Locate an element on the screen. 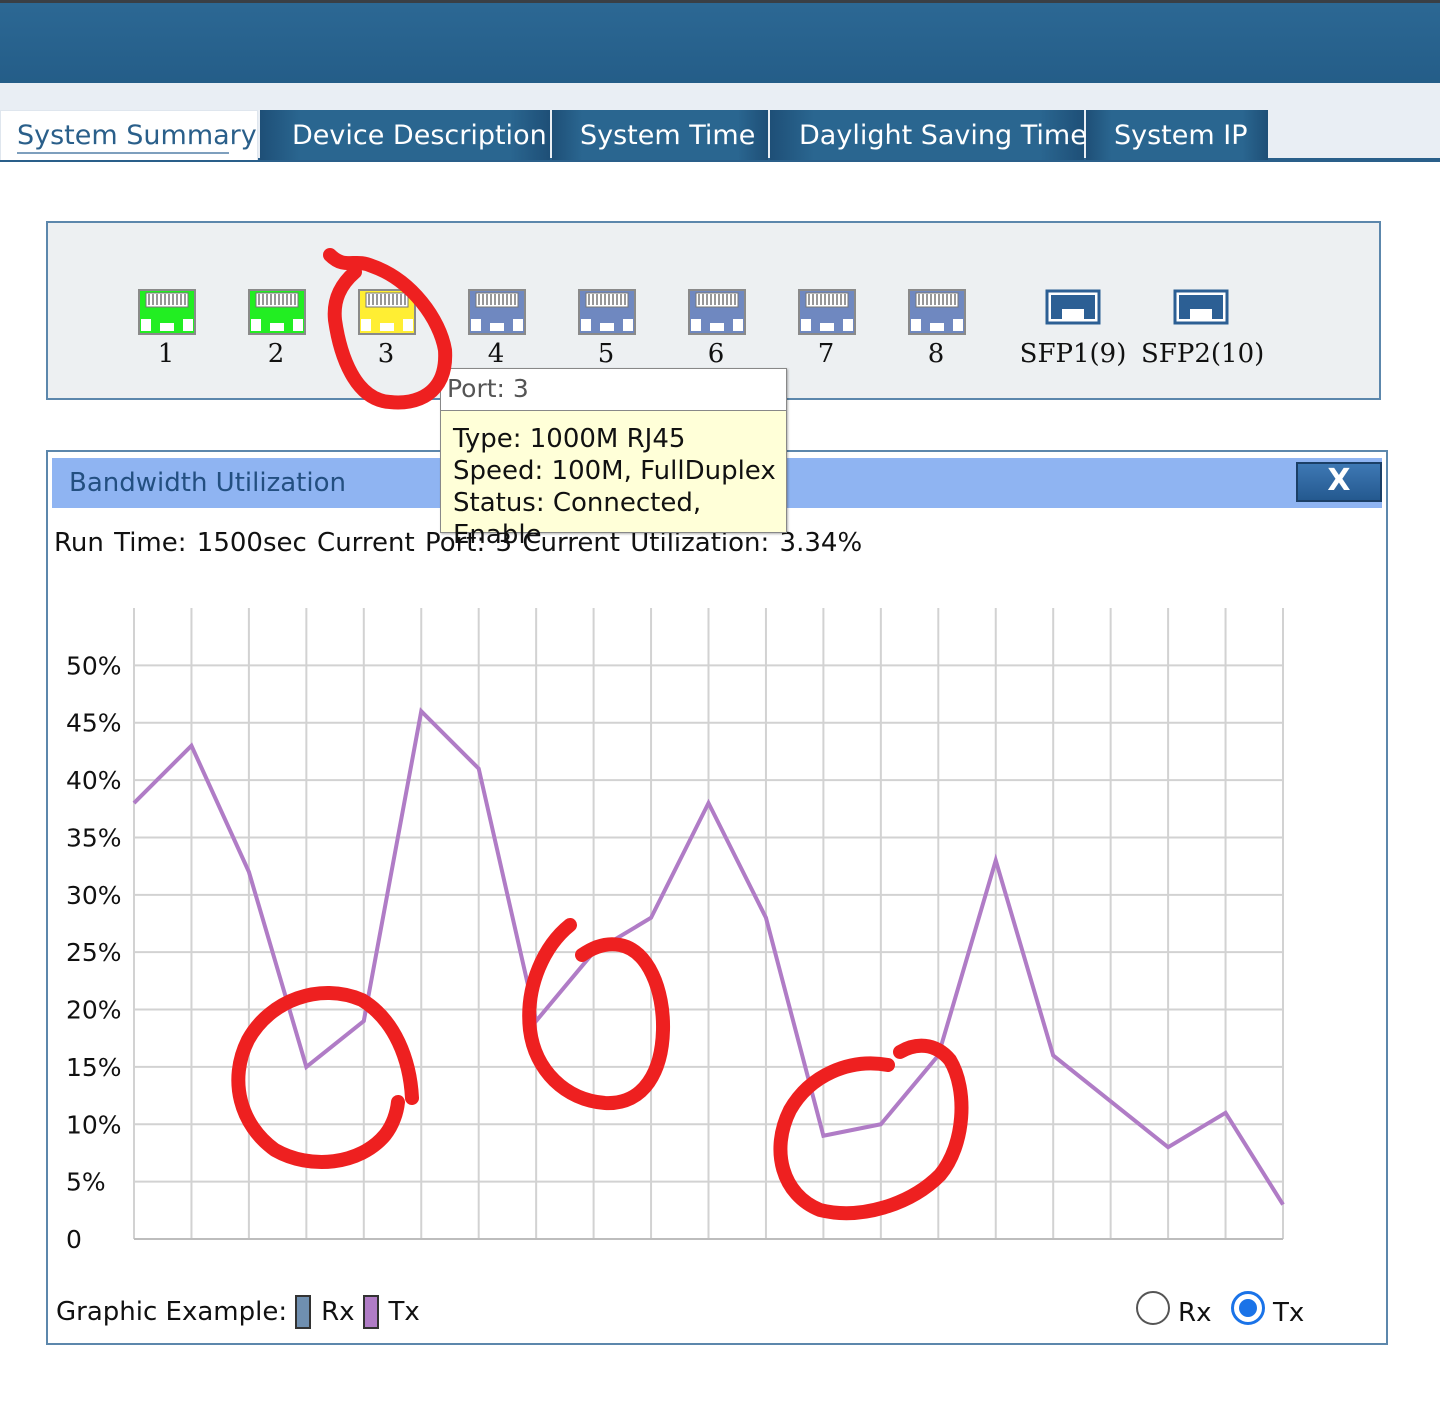  y-tick-label: 5% is located at coordinates (86, 1182).